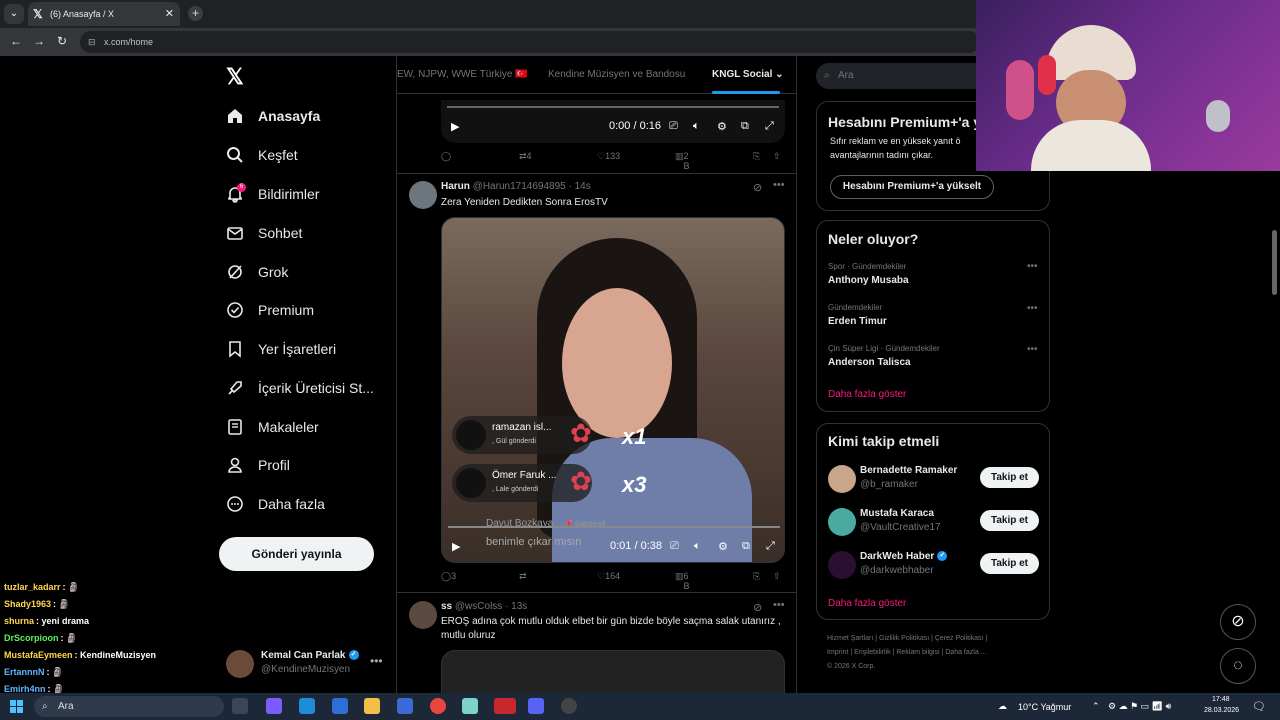 Image resolution: width=1280 pixels, height=720 pixels. Describe the element at coordinates (904, 556) in the screenshot. I see `suggested-user-name: DarkWeb Haber ✓` at that location.